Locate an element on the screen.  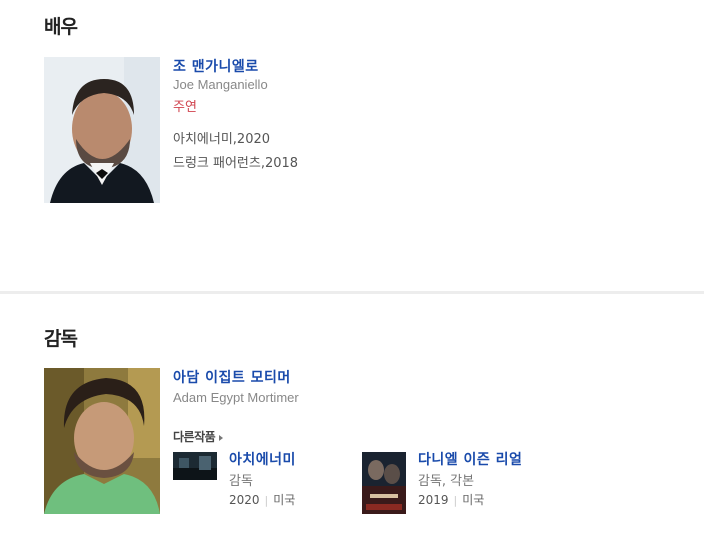
section-title-actor: 배우 is located at coordinates (61, 27).